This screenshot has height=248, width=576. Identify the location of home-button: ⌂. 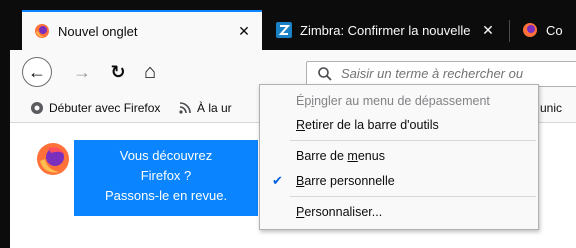
(150, 72).